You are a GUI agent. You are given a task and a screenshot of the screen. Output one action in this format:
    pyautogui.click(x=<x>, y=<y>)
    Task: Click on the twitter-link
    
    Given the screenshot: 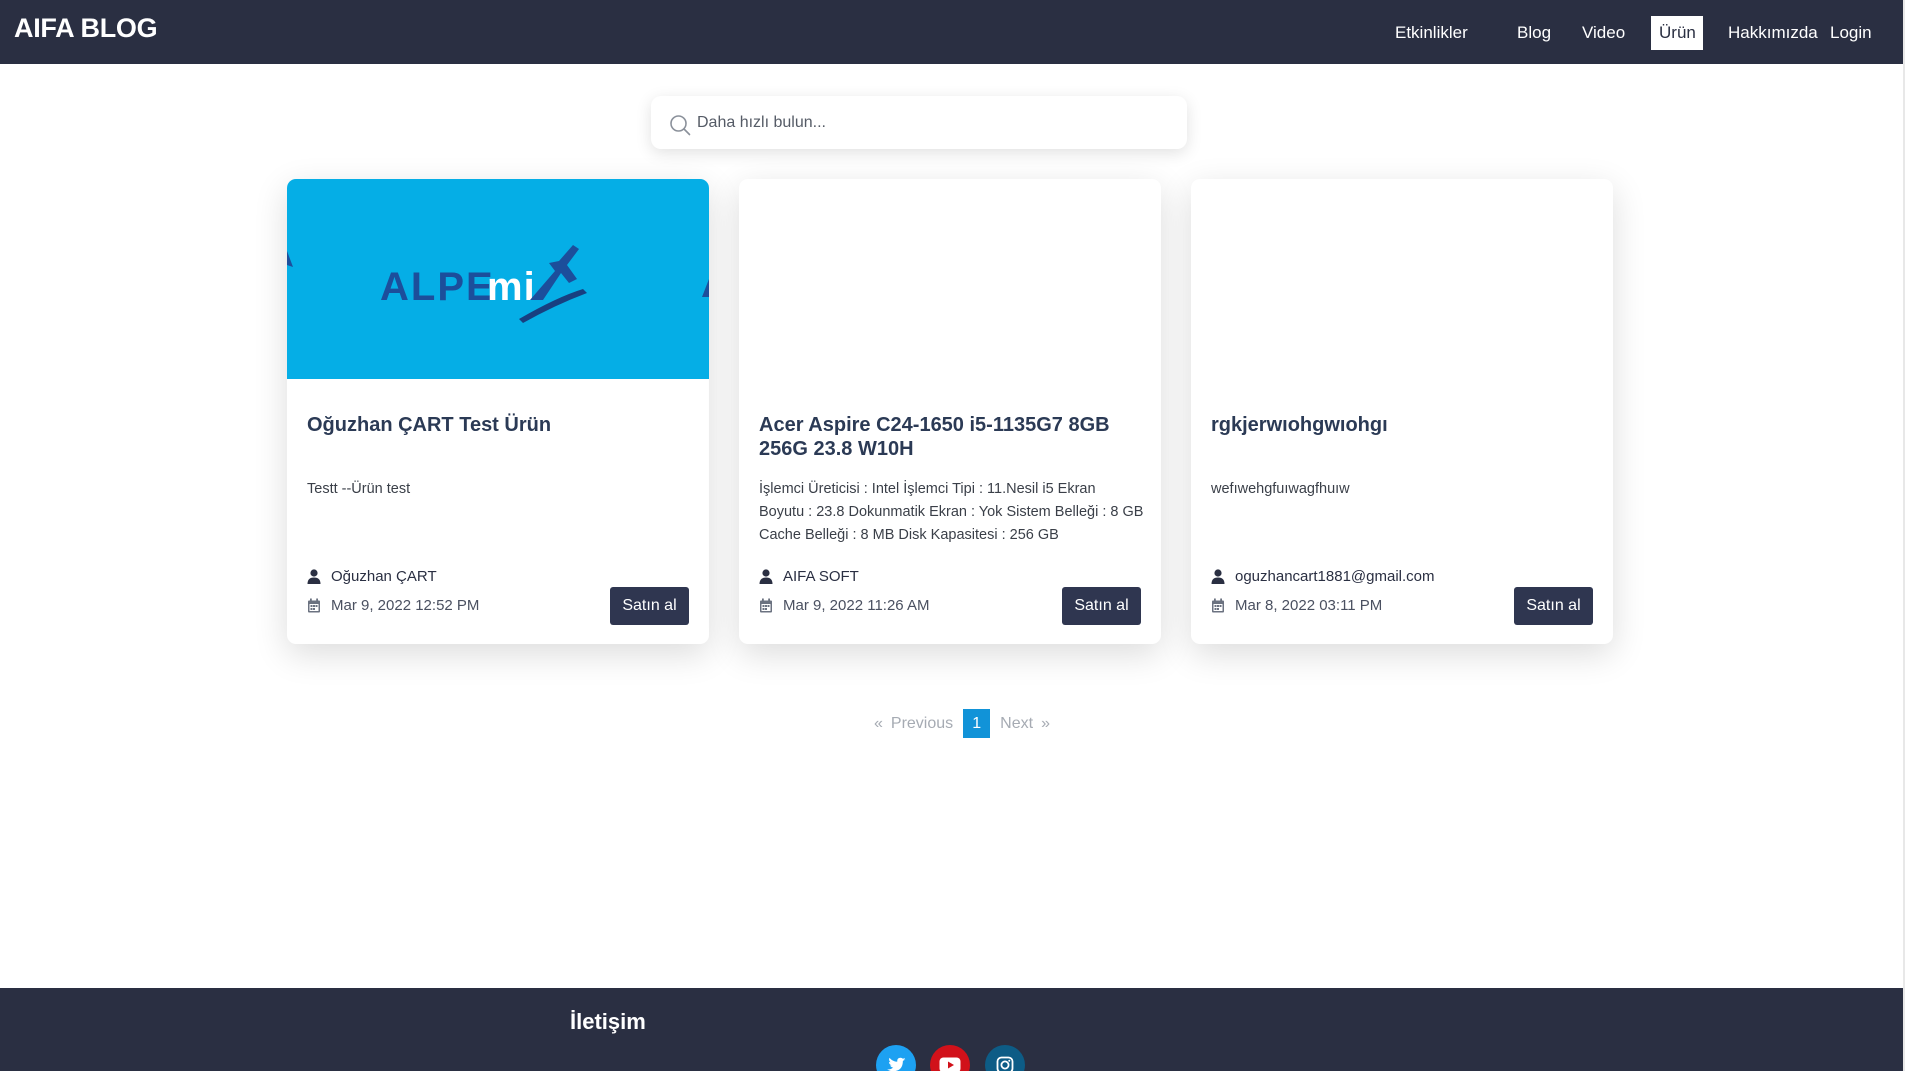 What is the action you would take?
    pyautogui.click(x=896, y=1058)
    